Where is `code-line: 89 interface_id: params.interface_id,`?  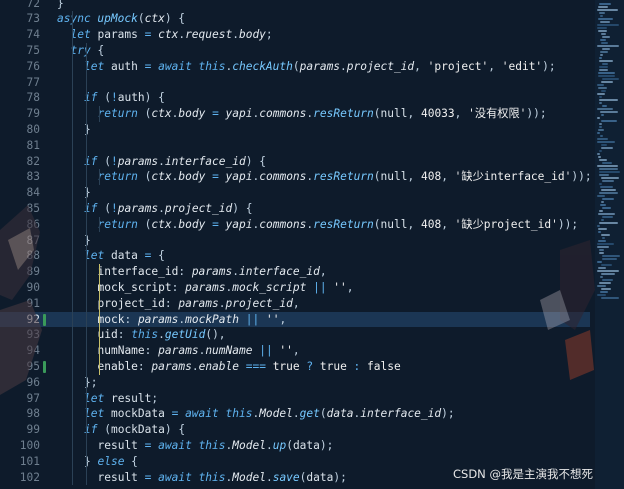
code-line: 89 interface_id: params.interface_id, is located at coordinates (295, 272).